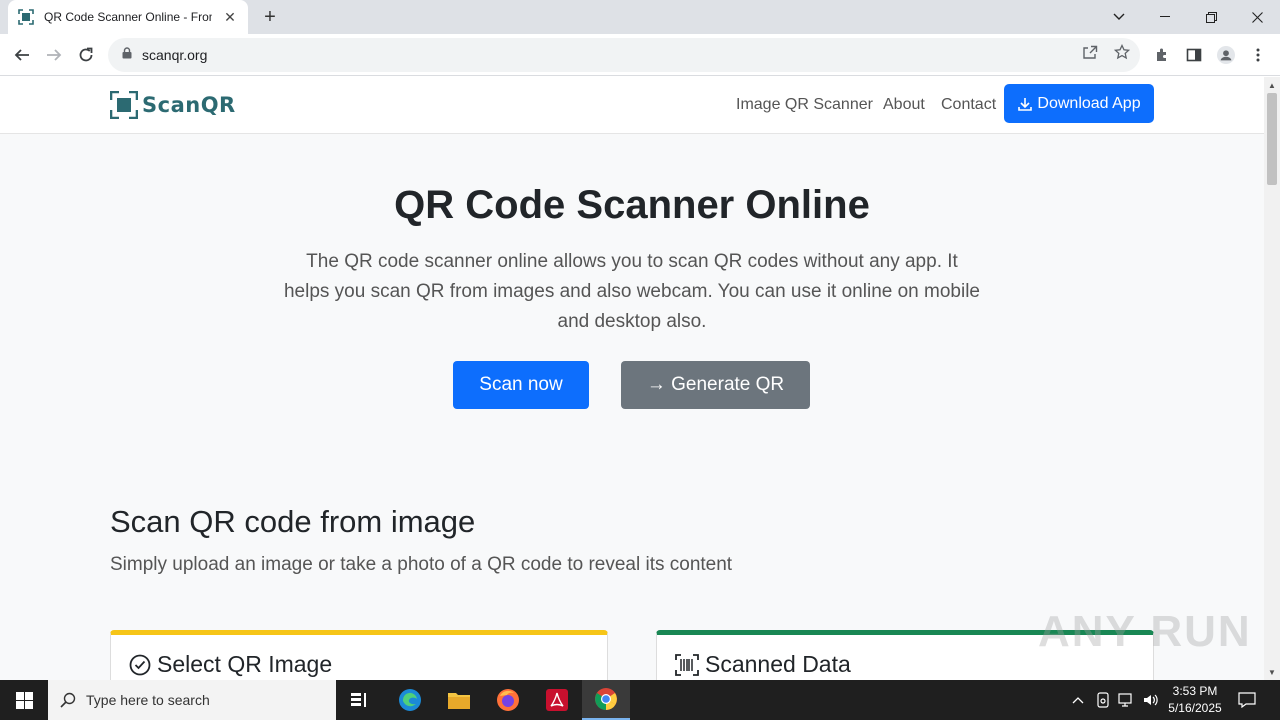 Image resolution: width=1280 pixels, height=720 pixels. What do you see at coordinates (1119, 17) in the screenshot?
I see `tab-search-icon` at bounding box center [1119, 17].